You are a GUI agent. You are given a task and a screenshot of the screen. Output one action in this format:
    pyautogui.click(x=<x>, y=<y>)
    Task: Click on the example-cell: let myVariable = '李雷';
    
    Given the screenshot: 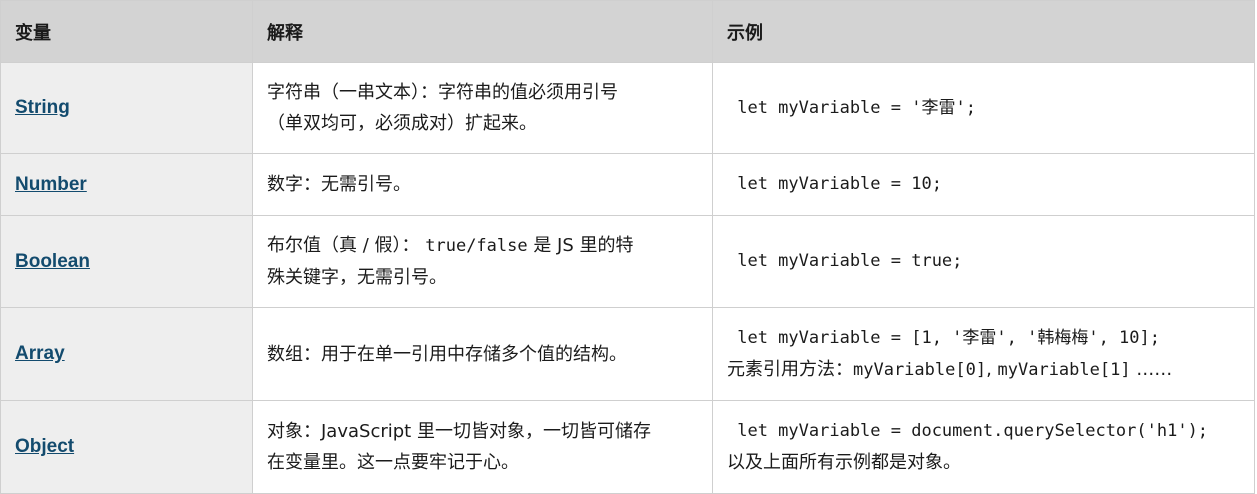 What is the action you would take?
    pyautogui.click(x=983, y=108)
    